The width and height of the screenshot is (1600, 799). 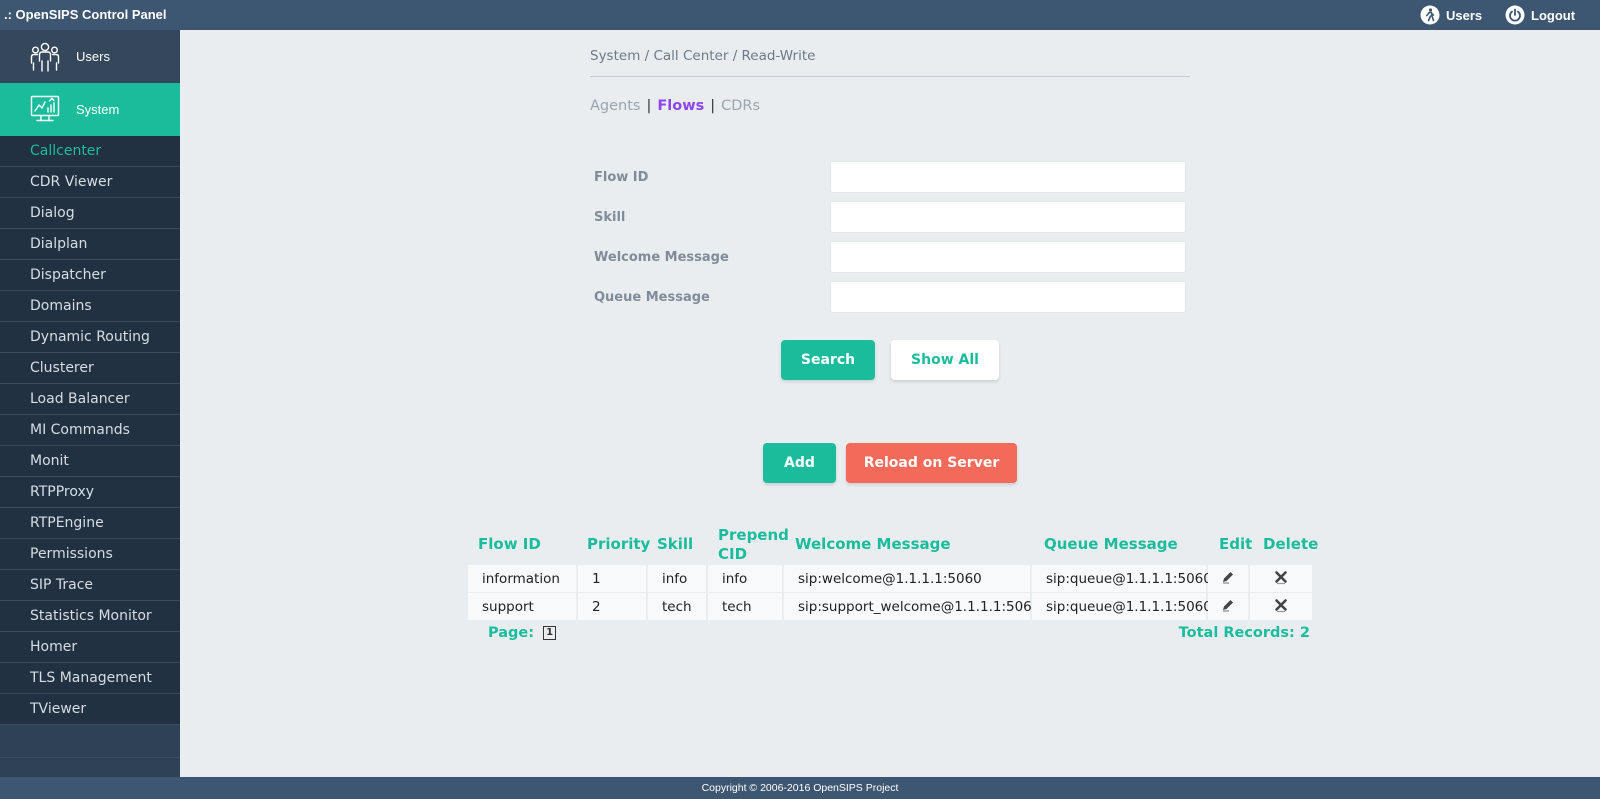 I want to click on tab-agents: Agents, so click(x=615, y=106).